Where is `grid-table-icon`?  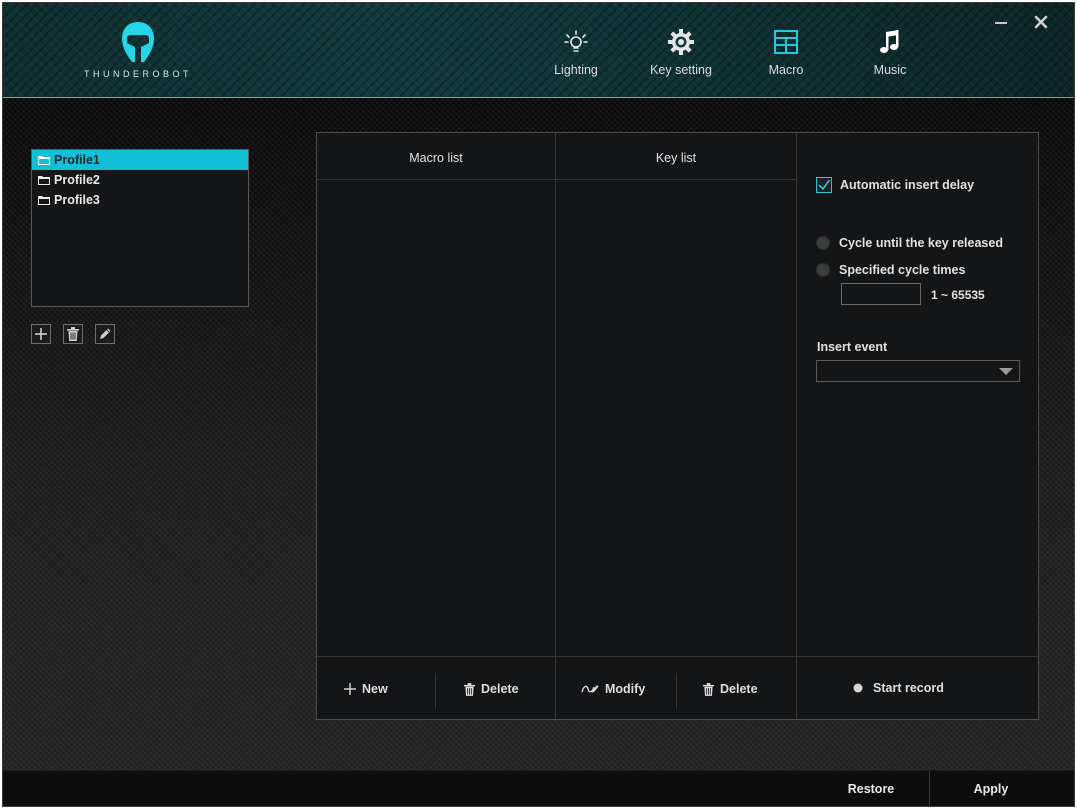
grid-table-icon is located at coordinates (786, 42).